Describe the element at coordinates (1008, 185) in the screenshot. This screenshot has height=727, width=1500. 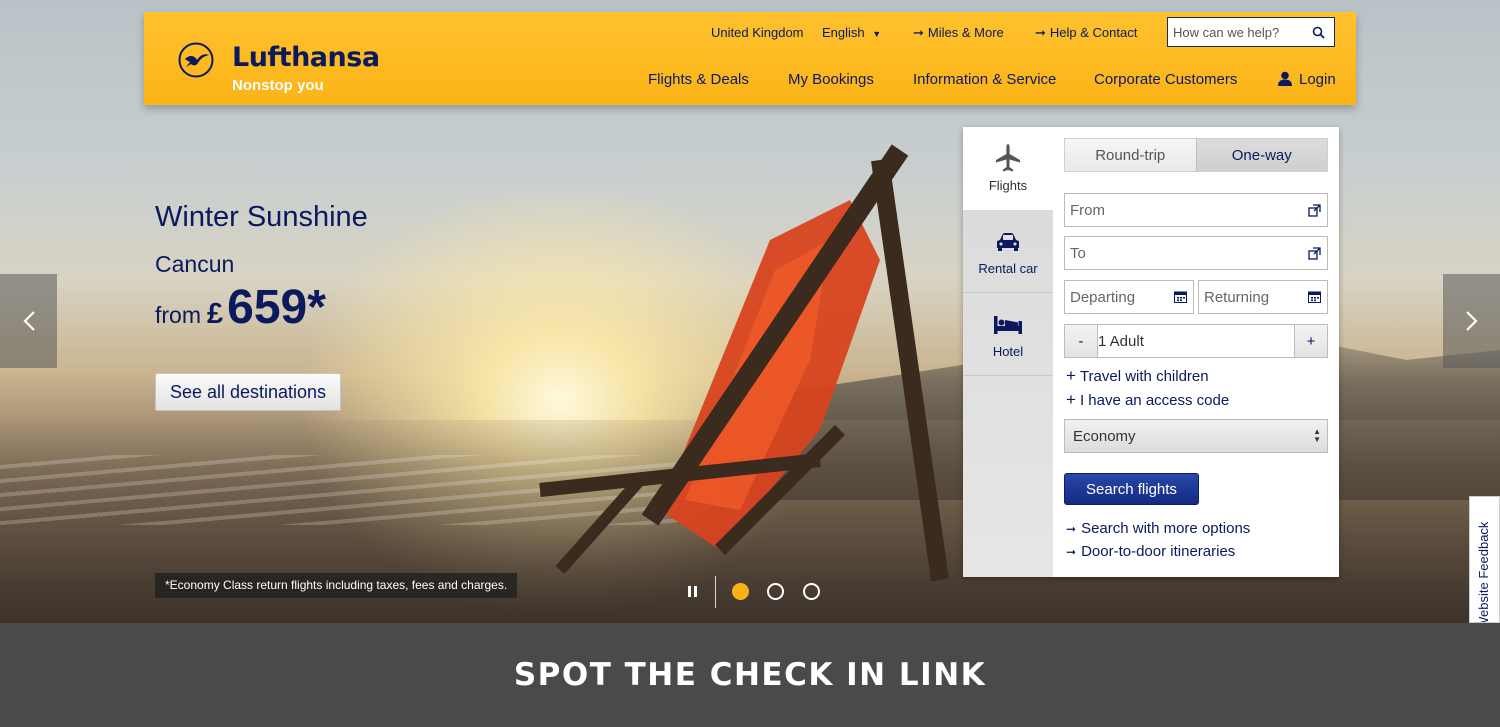
I see `tab-flights-label: Flights` at that location.